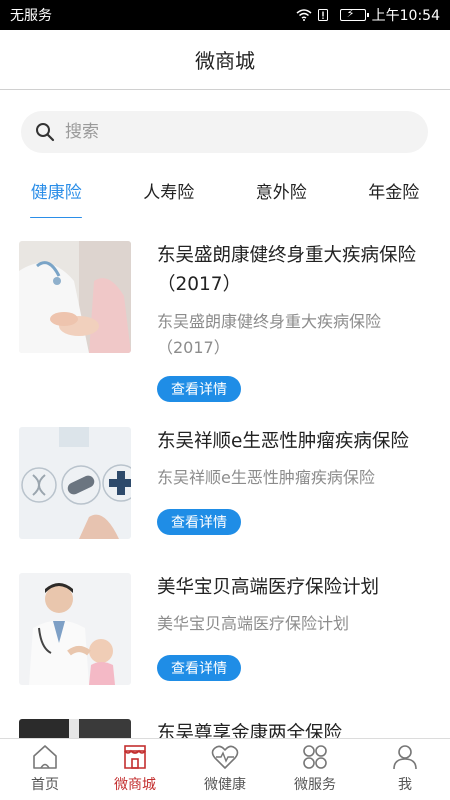 The width and height of the screenshot is (450, 800). Describe the element at coordinates (45, 757) in the screenshot. I see `home-icon` at that location.